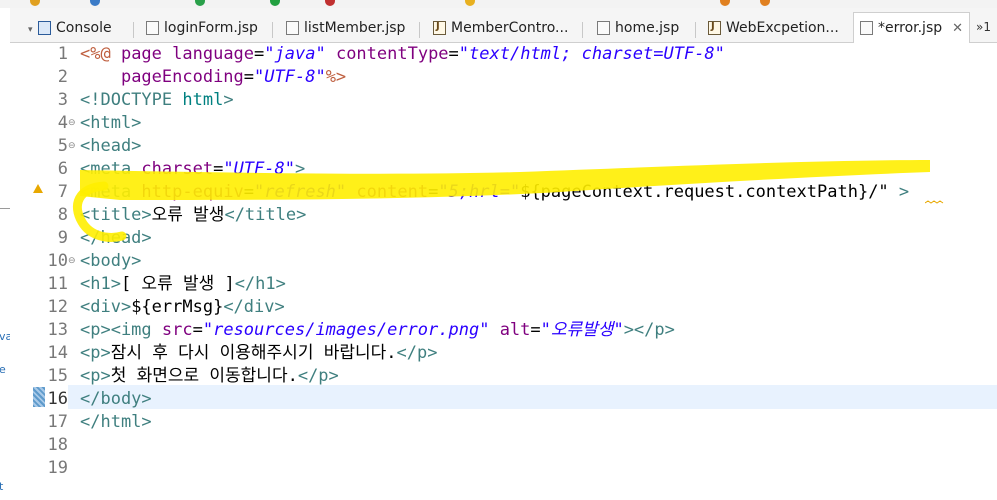  What do you see at coordinates (57, 376) in the screenshot?
I see `line-number: 15` at bounding box center [57, 376].